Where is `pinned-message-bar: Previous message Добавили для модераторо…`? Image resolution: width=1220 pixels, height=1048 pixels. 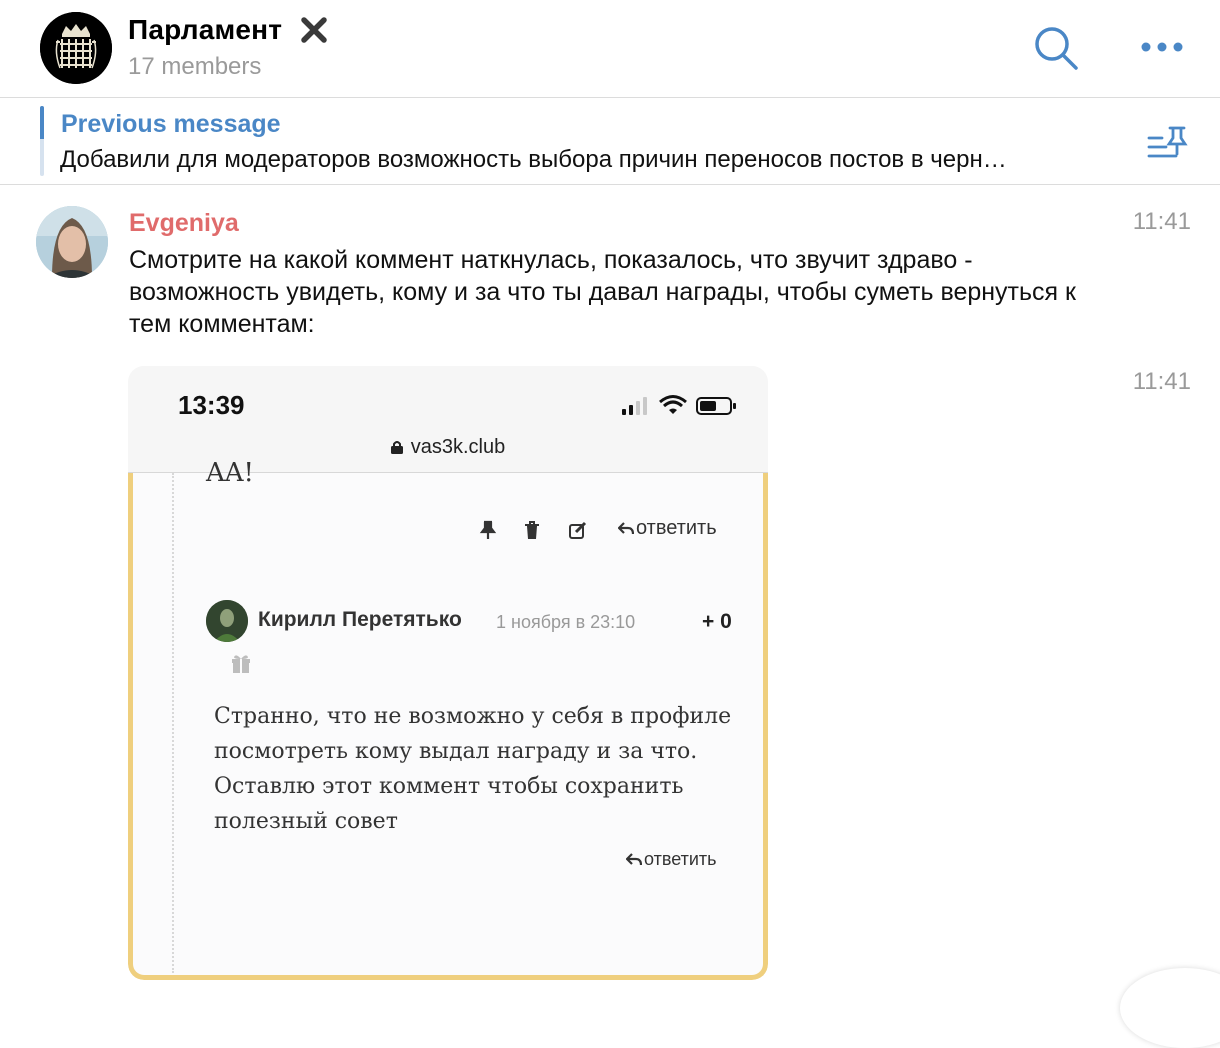 pinned-message-bar: Previous message Добавили для модераторо… is located at coordinates (610, 141).